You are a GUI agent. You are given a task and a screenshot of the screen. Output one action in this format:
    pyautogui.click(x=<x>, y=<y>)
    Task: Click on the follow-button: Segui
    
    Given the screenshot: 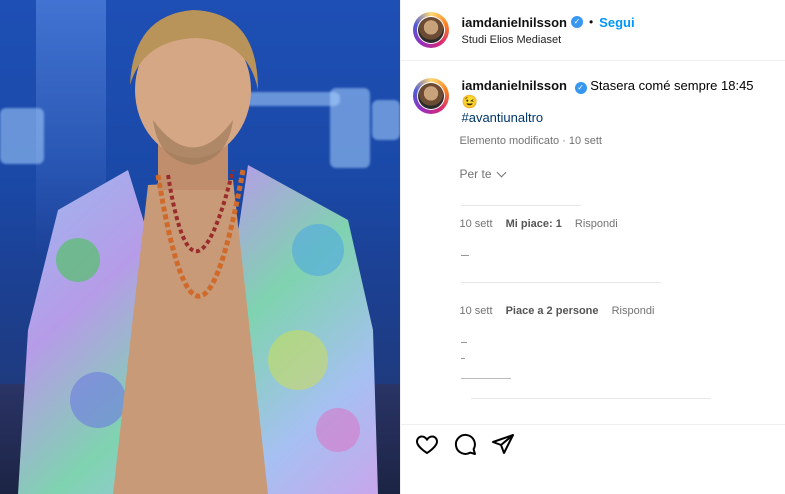 What is the action you would take?
    pyautogui.click(x=616, y=22)
    